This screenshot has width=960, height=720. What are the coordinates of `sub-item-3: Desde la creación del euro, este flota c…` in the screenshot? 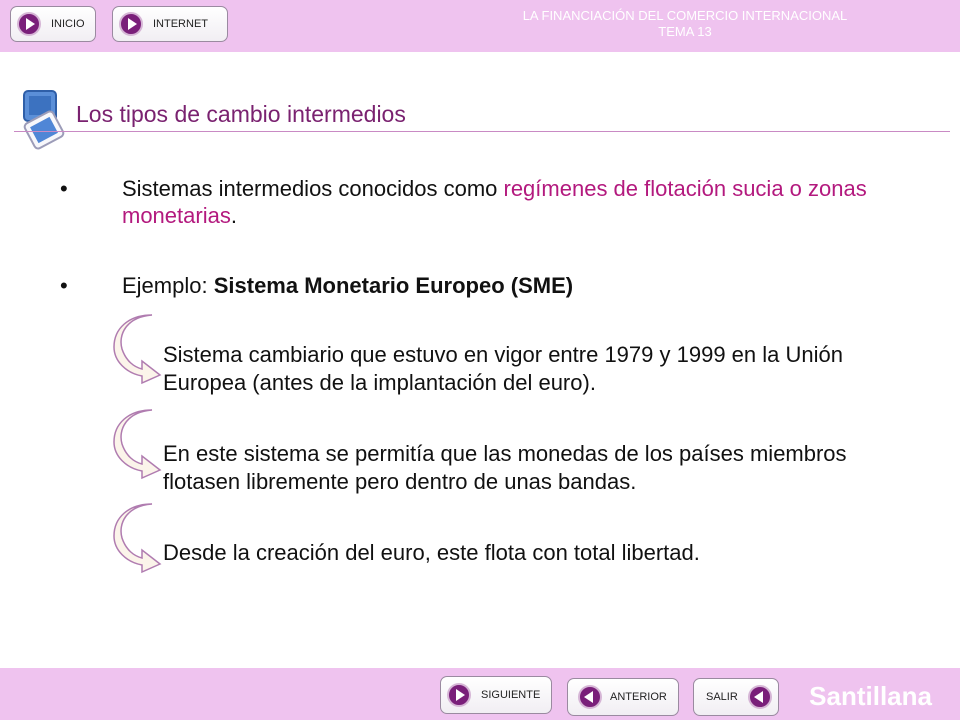 It's located at (431, 552).